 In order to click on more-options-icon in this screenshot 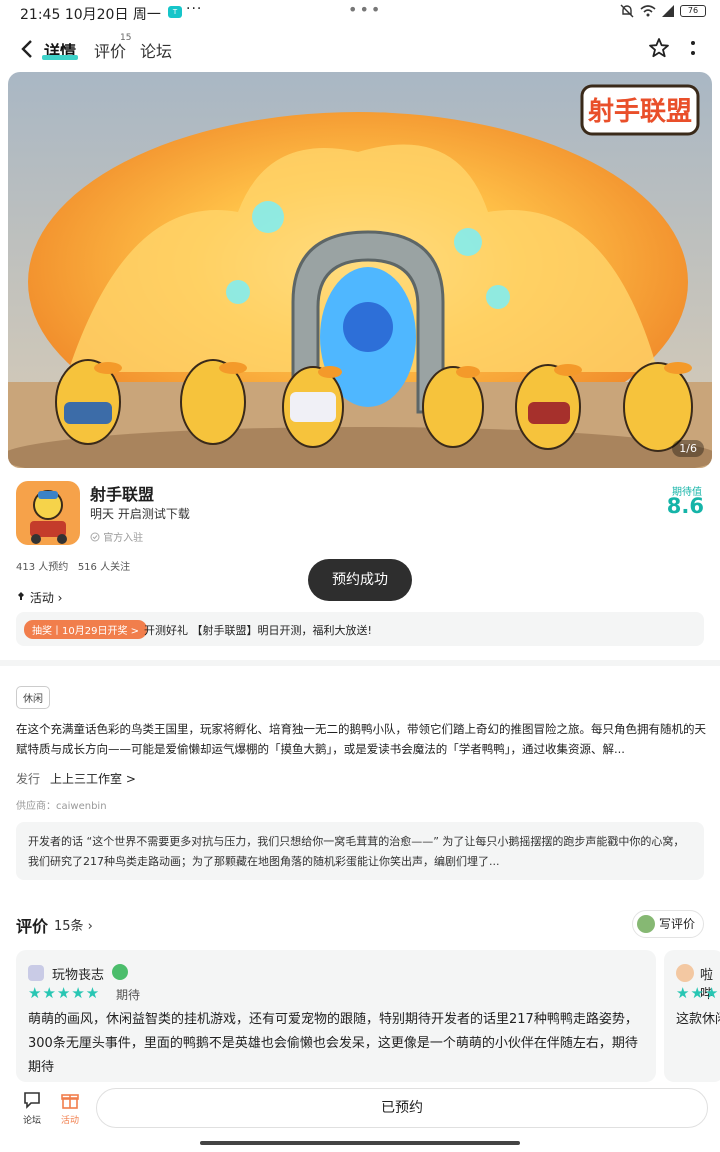, I will do `click(693, 49)`.